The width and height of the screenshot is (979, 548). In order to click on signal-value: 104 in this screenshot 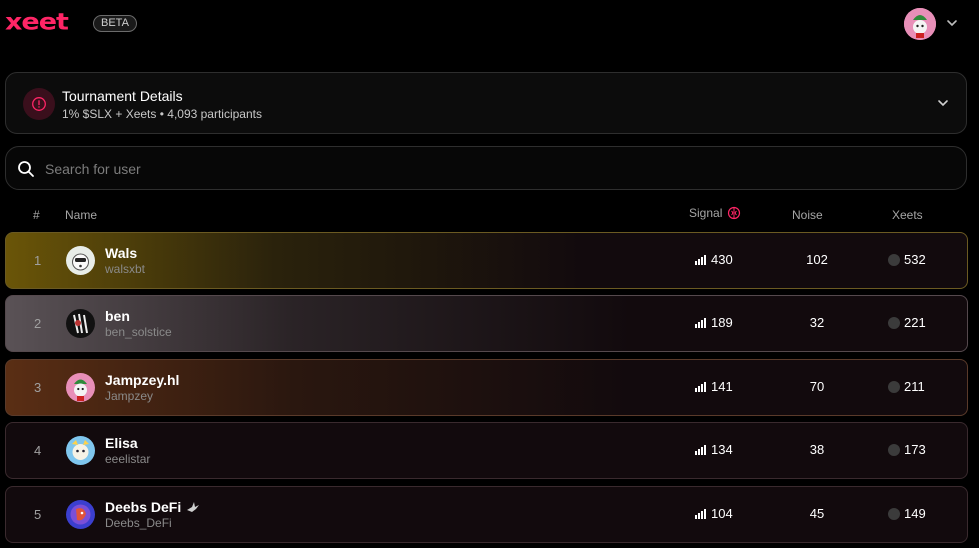, I will do `click(722, 513)`.